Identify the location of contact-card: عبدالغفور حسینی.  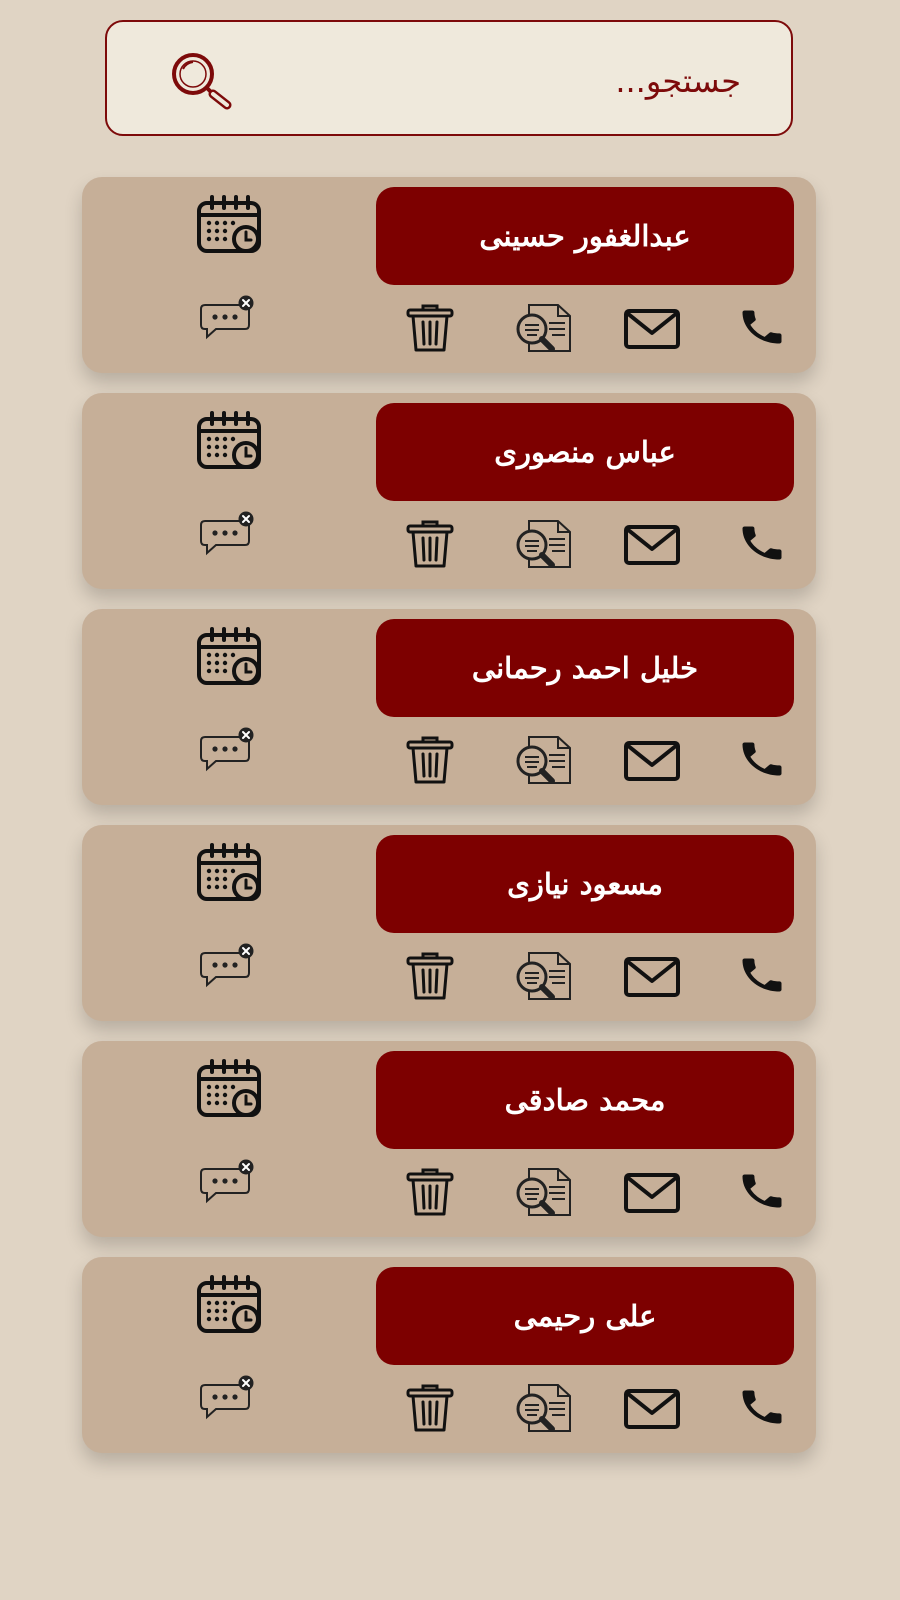
(449, 275).